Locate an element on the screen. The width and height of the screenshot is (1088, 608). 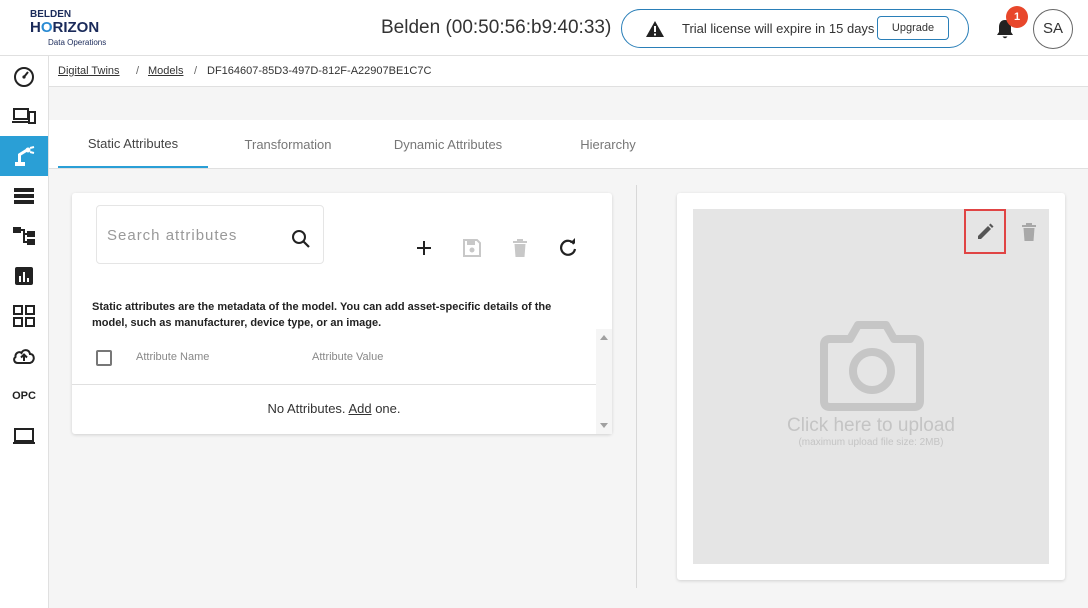
opc-icon: OPC is located at coordinates (24, 396).